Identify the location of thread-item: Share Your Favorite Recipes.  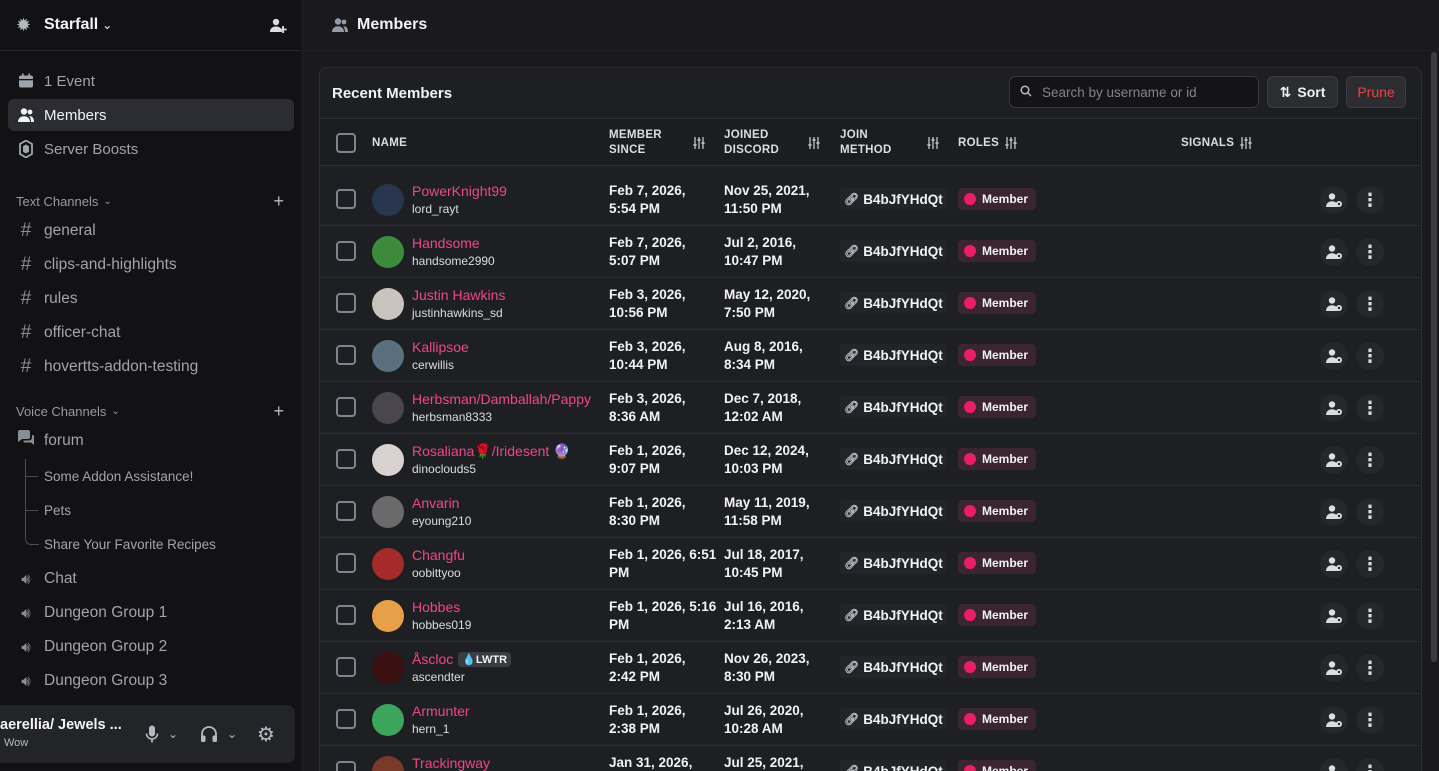
(151, 544).